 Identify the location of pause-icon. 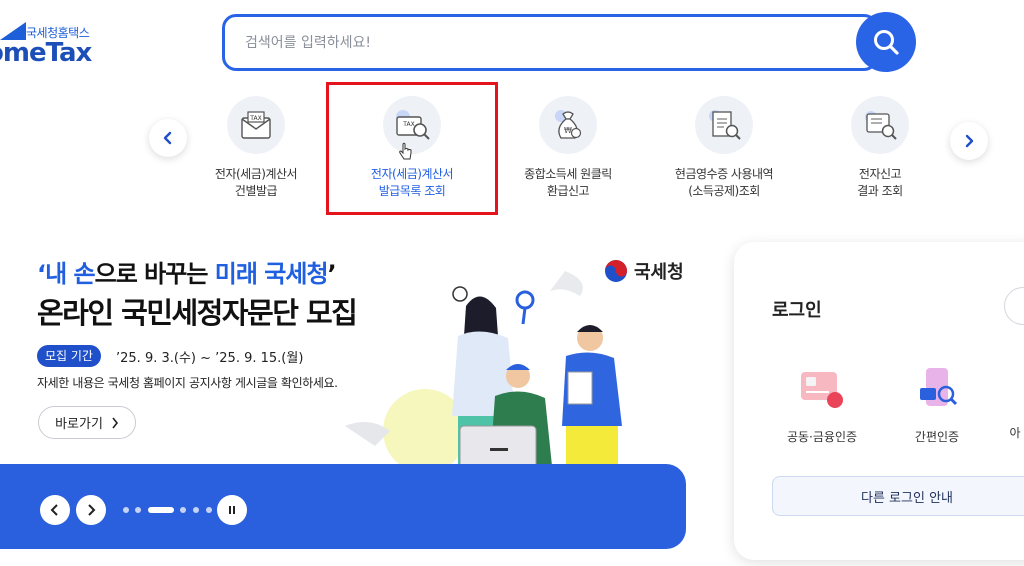
(232, 510).